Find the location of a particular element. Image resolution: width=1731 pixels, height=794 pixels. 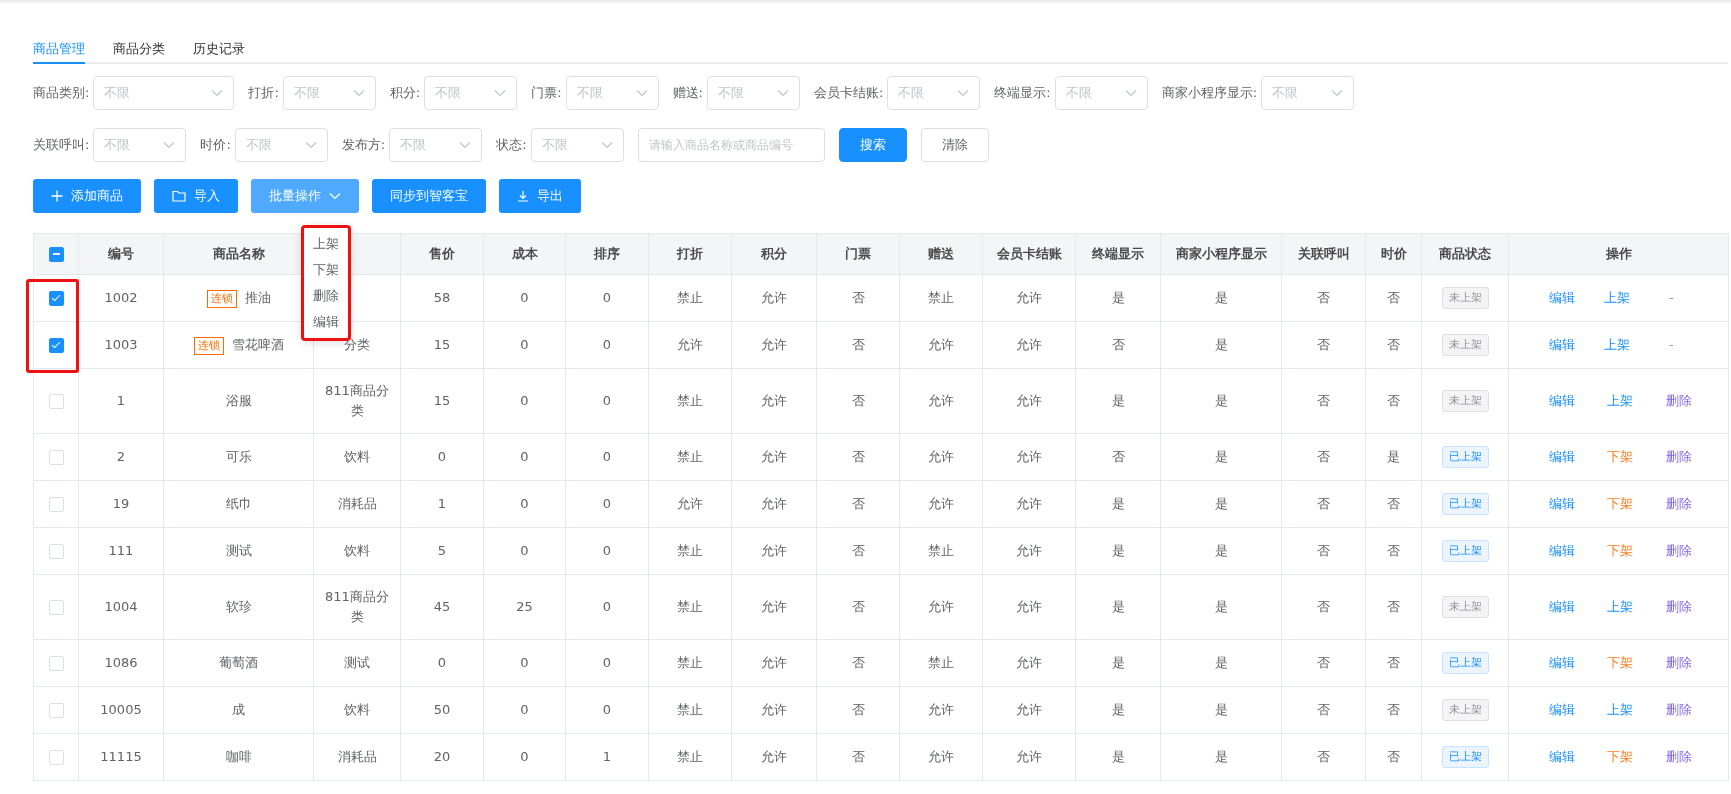

menu-item: 编辑 is located at coordinates (326, 322).